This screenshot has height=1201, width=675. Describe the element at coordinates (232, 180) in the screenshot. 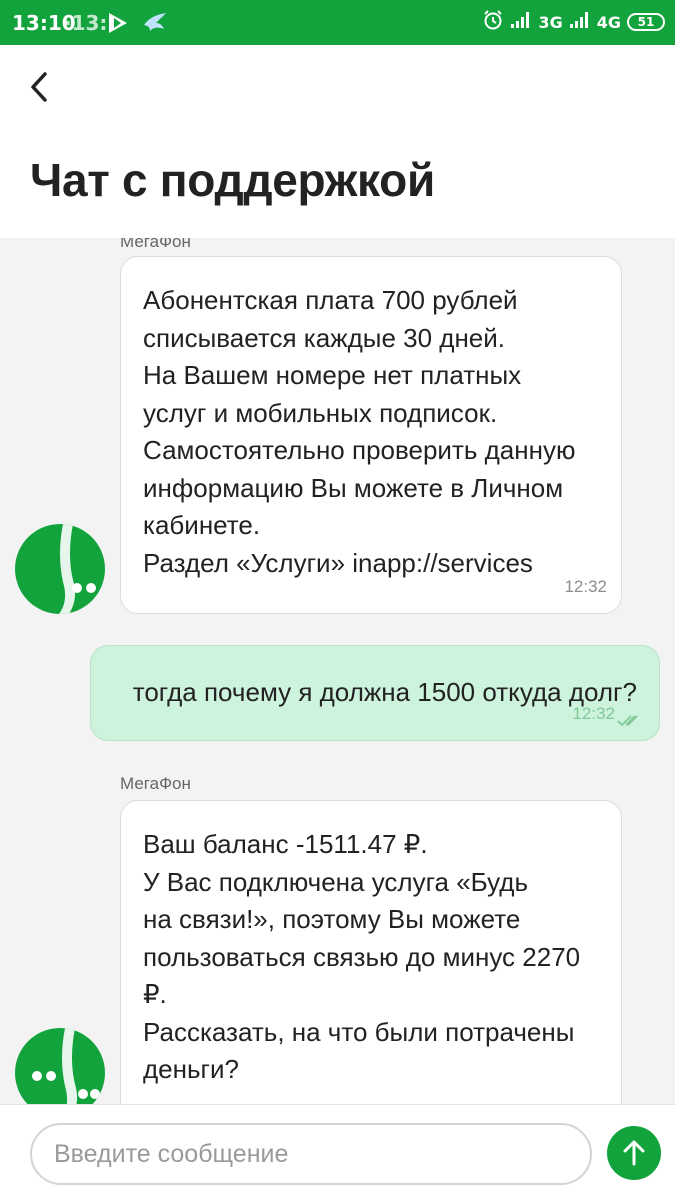

I see `page-title: Чат с поддержкой` at that location.